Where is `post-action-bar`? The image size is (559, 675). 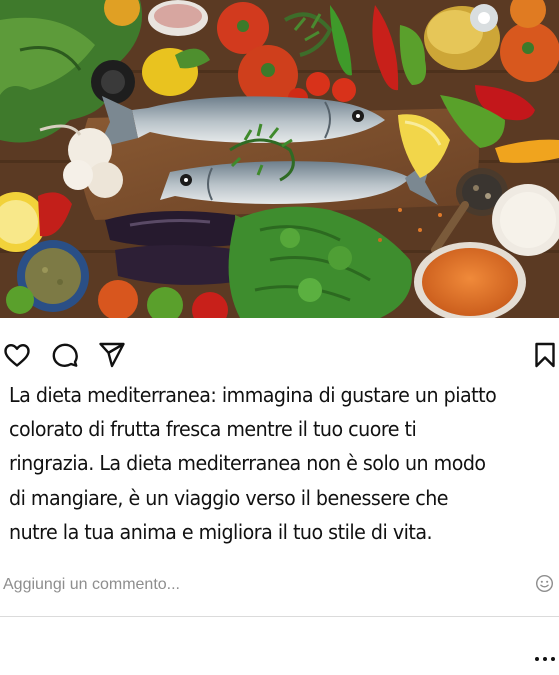 post-action-bar is located at coordinates (279, 354).